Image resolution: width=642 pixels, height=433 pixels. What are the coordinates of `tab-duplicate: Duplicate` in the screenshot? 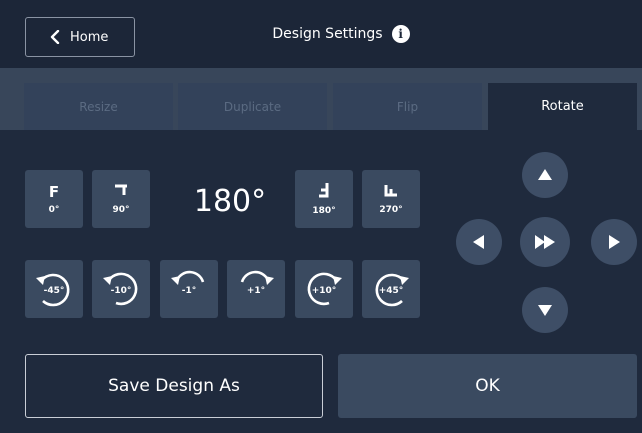 It's located at (252, 106).